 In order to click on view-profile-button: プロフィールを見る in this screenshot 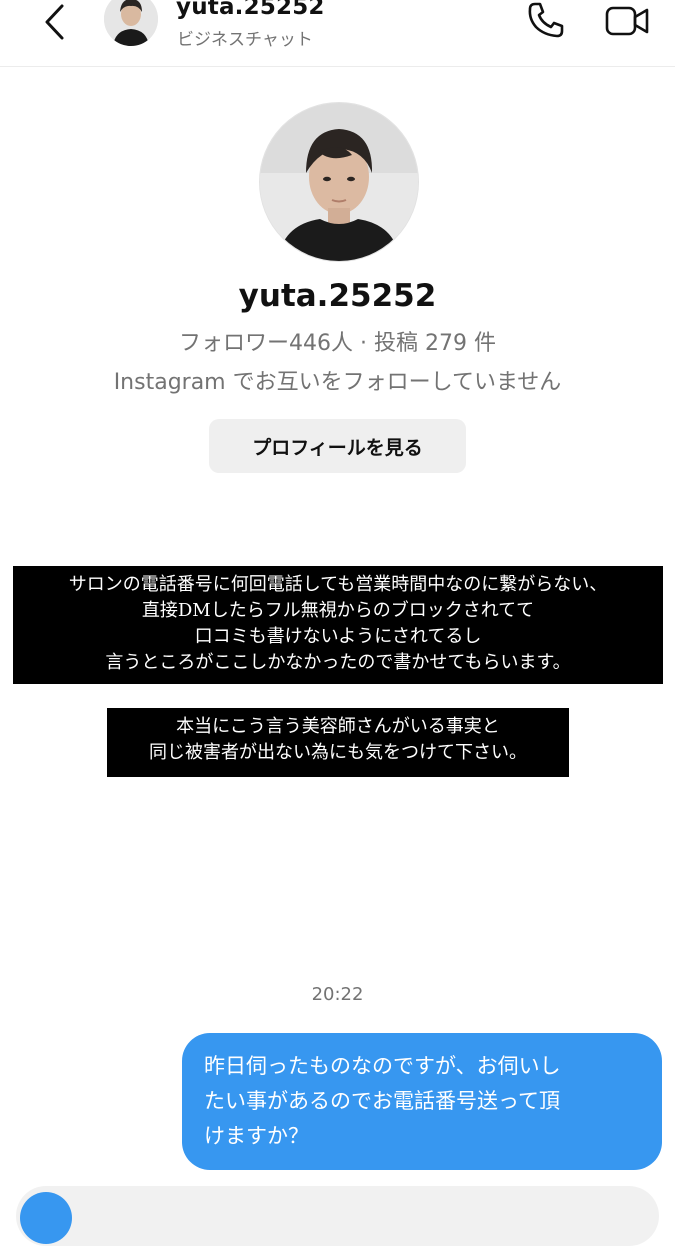, I will do `click(337, 446)`.